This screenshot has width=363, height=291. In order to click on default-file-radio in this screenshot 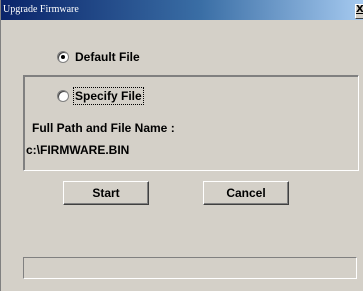, I will do `click(63, 57)`.